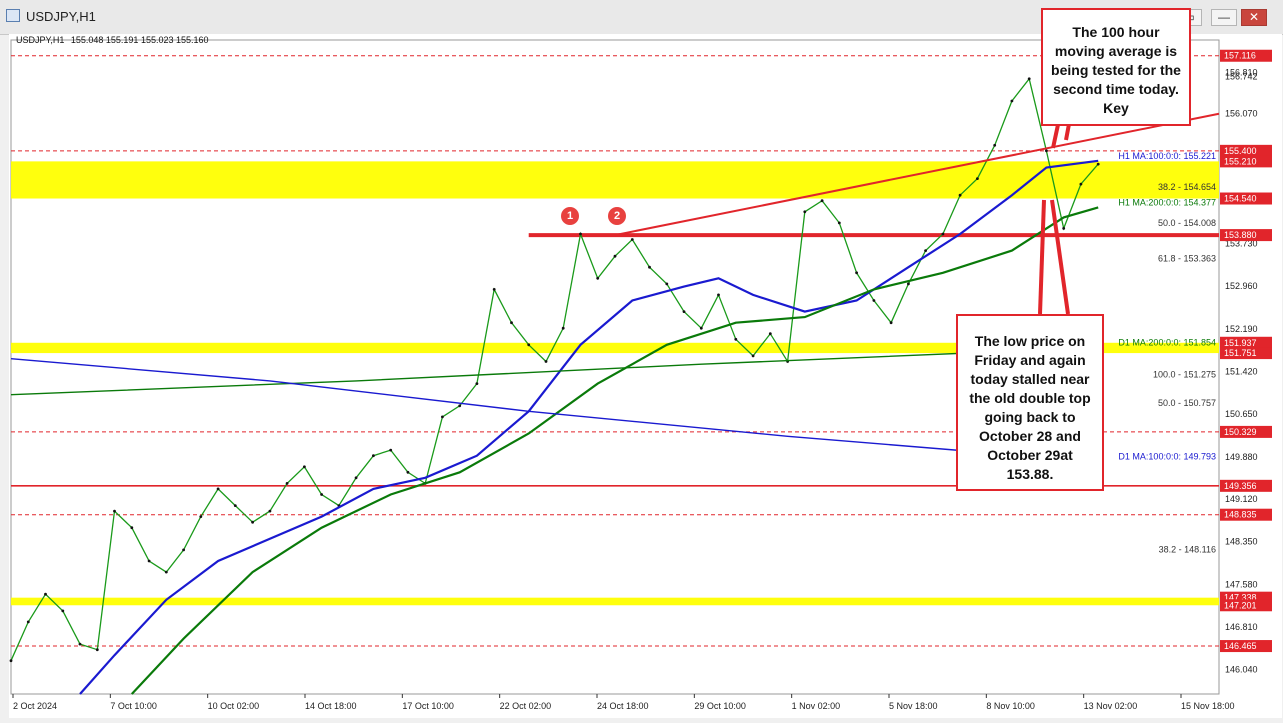 Image resolution: width=1283 pixels, height=723 pixels. Describe the element at coordinates (1240, 235) in the screenshot. I see `y-marker-label-4: 153.880` at that location.